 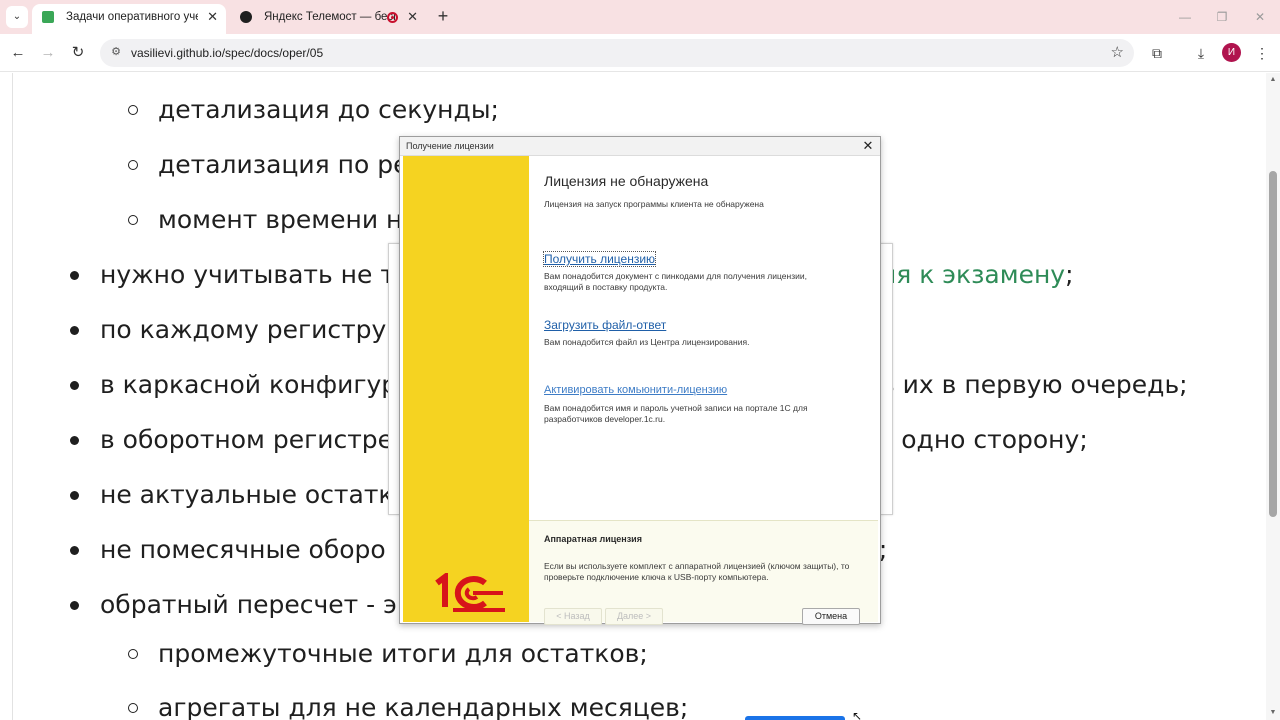 What do you see at coordinates (984, 439) in the screenshot?
I see `list-item-tail: з одно сторону;` at bounding box center [984, 439].